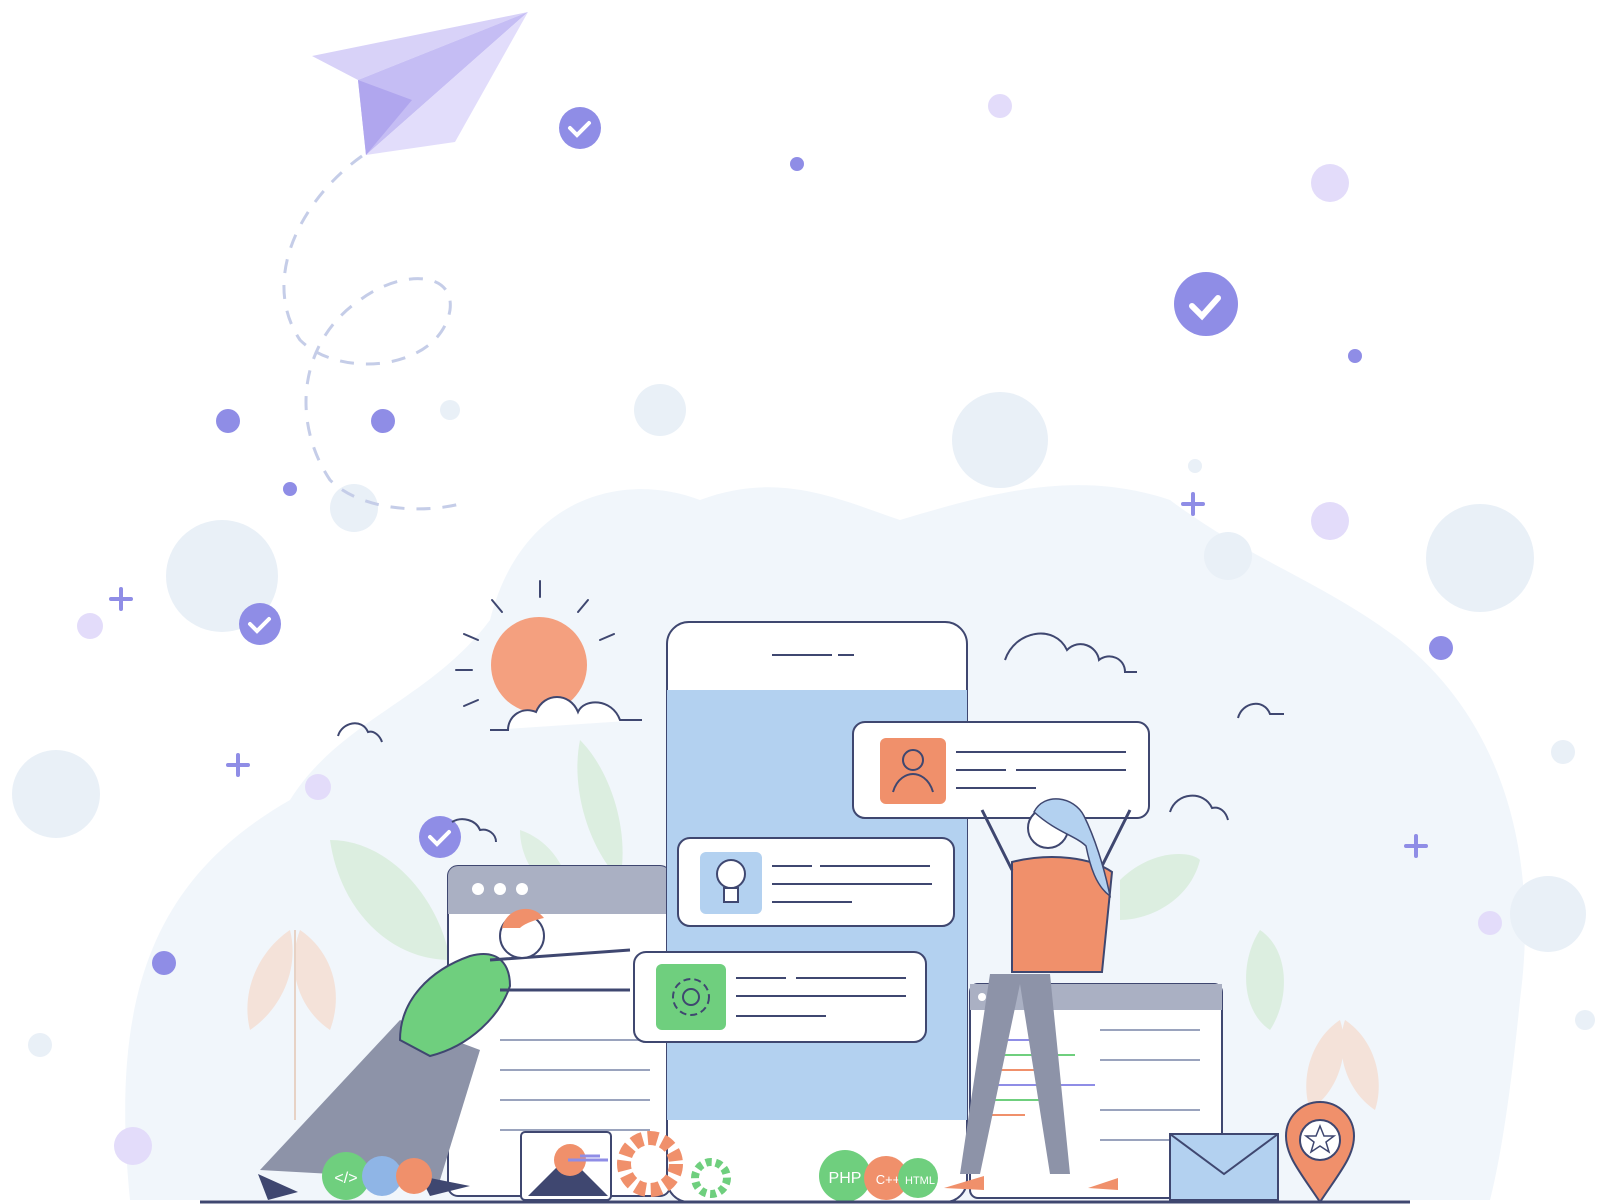  Describe the element at coordinates (920, 1181) in the screenshot. I see `html-badge-label: HTML` at that location.